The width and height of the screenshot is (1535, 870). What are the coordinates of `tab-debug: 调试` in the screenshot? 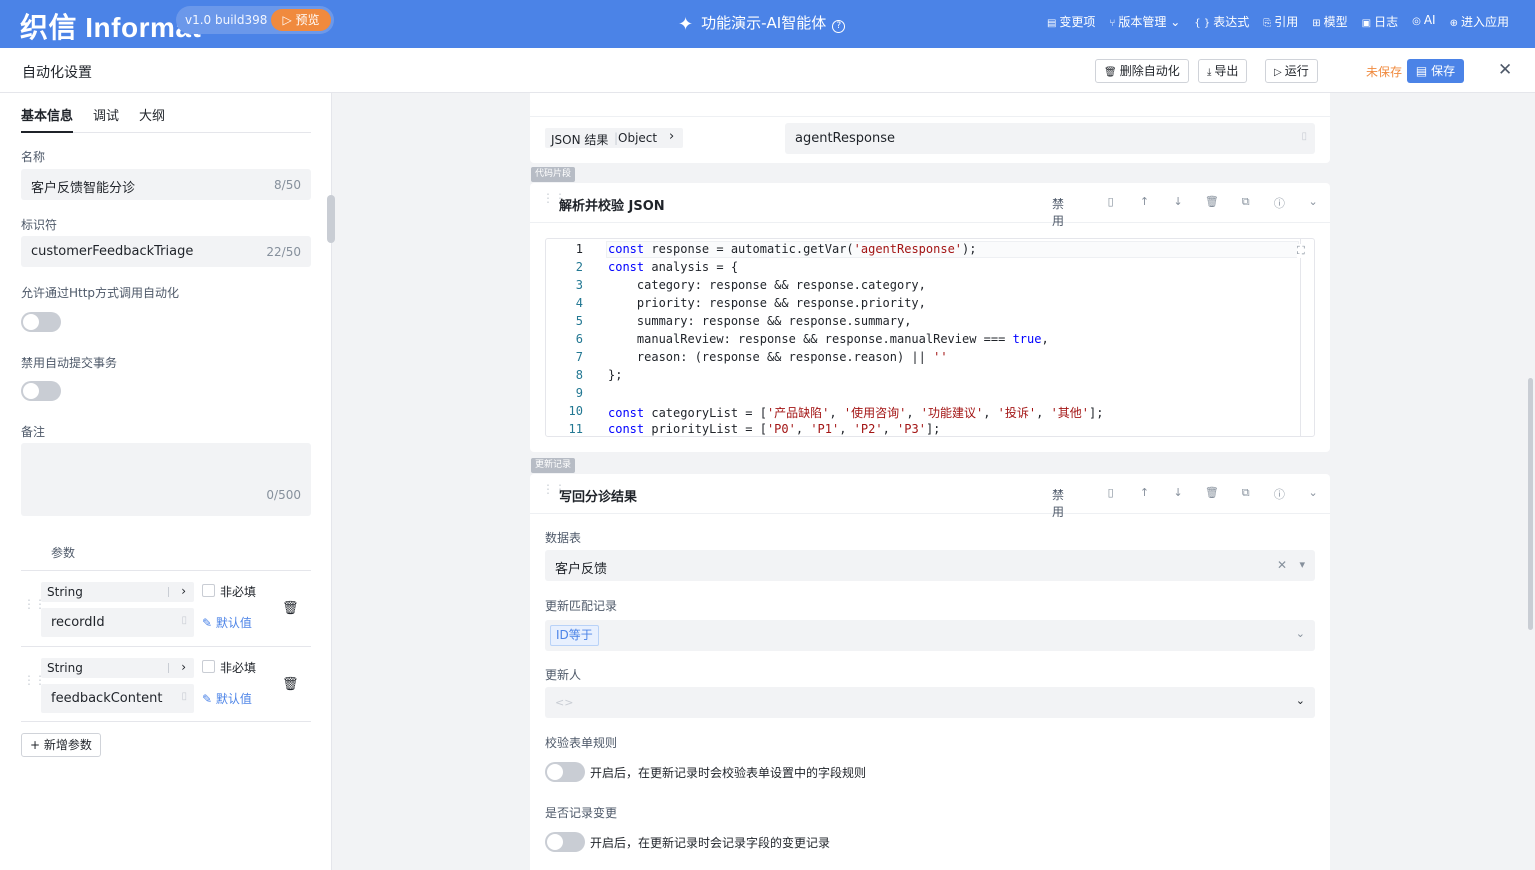 It's located at (106, 114).